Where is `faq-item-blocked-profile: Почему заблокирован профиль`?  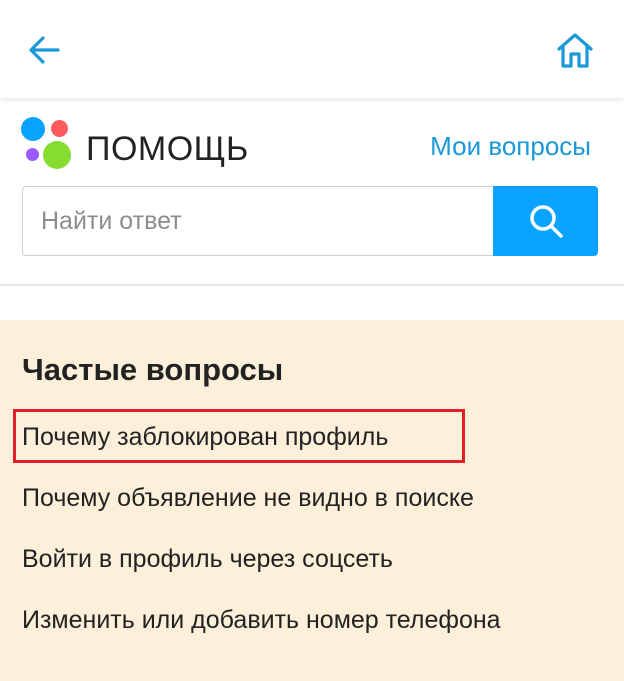
faq-item-blocked-profile: Почему заблокирован профиль is located at coordinates (205, 437).